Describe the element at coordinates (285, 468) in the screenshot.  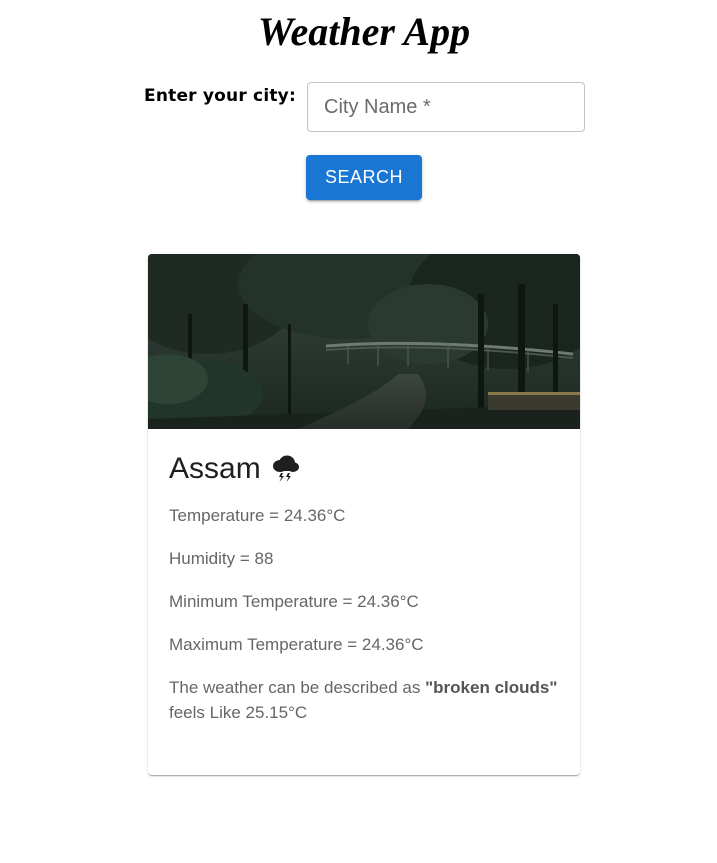
I see `thunderstorm-cloud-icon` at that location.